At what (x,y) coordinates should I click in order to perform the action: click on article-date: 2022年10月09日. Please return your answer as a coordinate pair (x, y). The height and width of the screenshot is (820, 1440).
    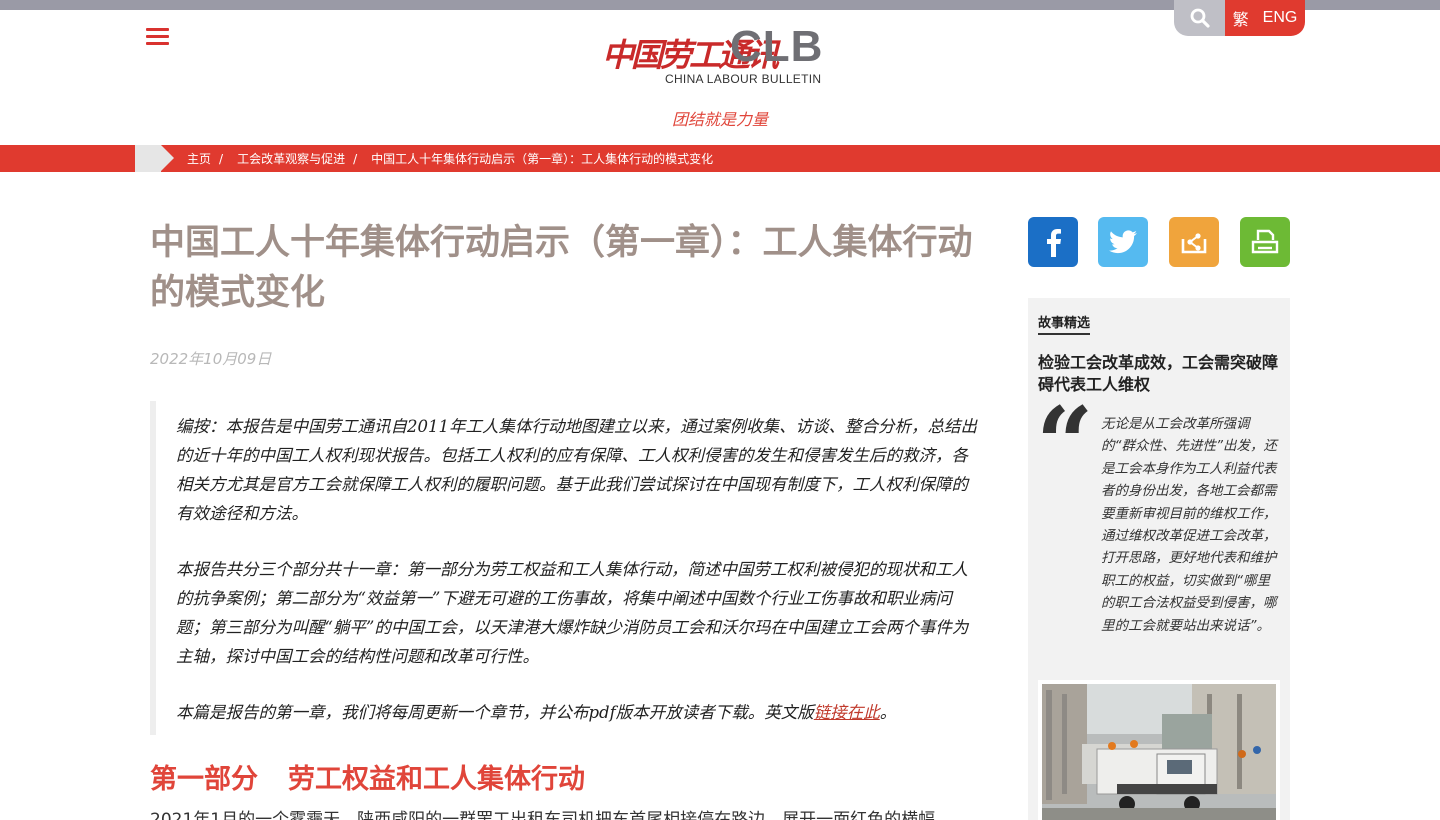
    Looking at the image, I should click on (211, 359).